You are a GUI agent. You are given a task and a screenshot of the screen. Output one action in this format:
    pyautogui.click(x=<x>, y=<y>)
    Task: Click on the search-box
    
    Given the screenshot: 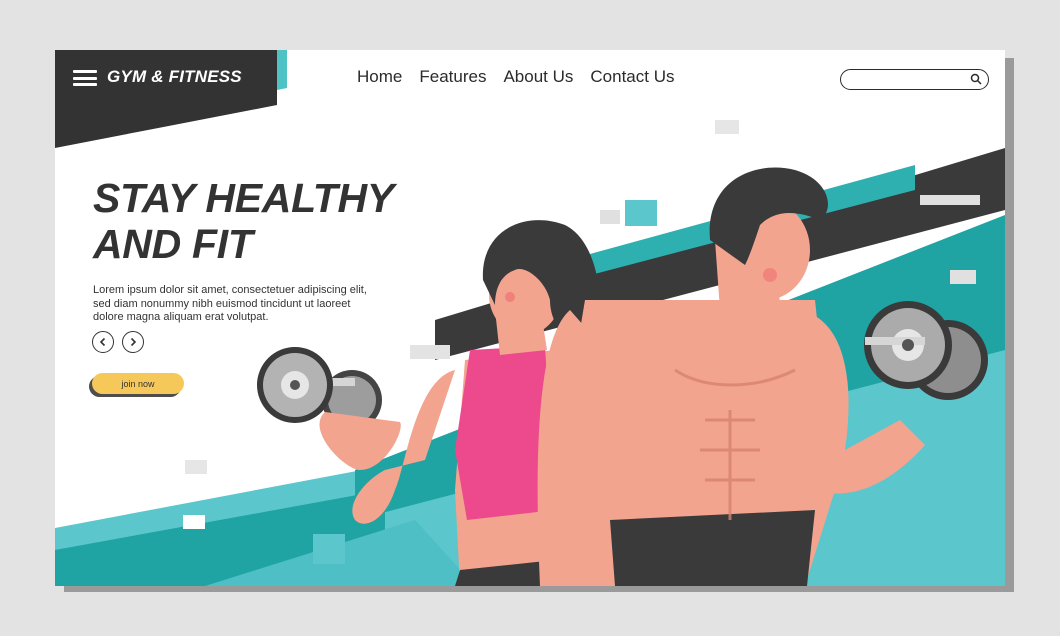 What is the action you would take?
    pyautogui.click(x=914, y=79)
    